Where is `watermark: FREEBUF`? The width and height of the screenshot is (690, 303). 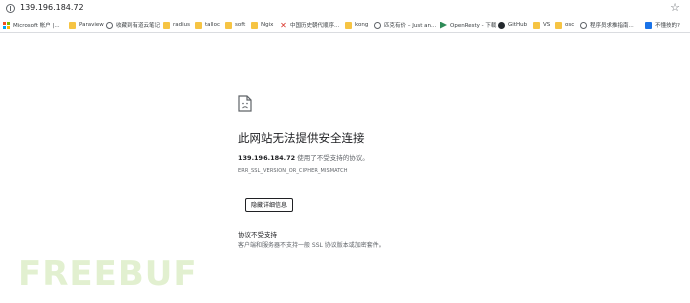 watermark: FREEBUF is located at coordinates (108, 274).